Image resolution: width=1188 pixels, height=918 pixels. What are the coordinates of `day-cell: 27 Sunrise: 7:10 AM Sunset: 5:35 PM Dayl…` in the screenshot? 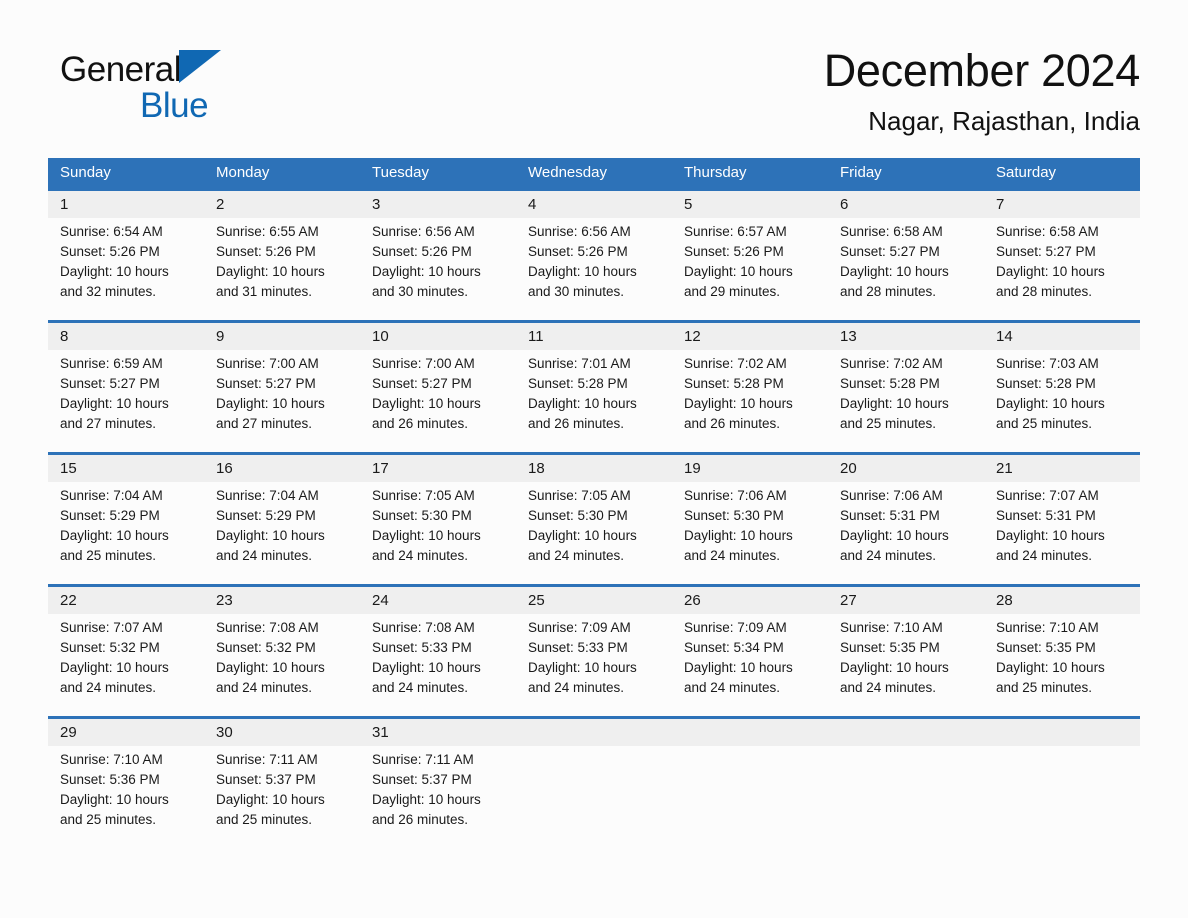 It's located at (906, 651).